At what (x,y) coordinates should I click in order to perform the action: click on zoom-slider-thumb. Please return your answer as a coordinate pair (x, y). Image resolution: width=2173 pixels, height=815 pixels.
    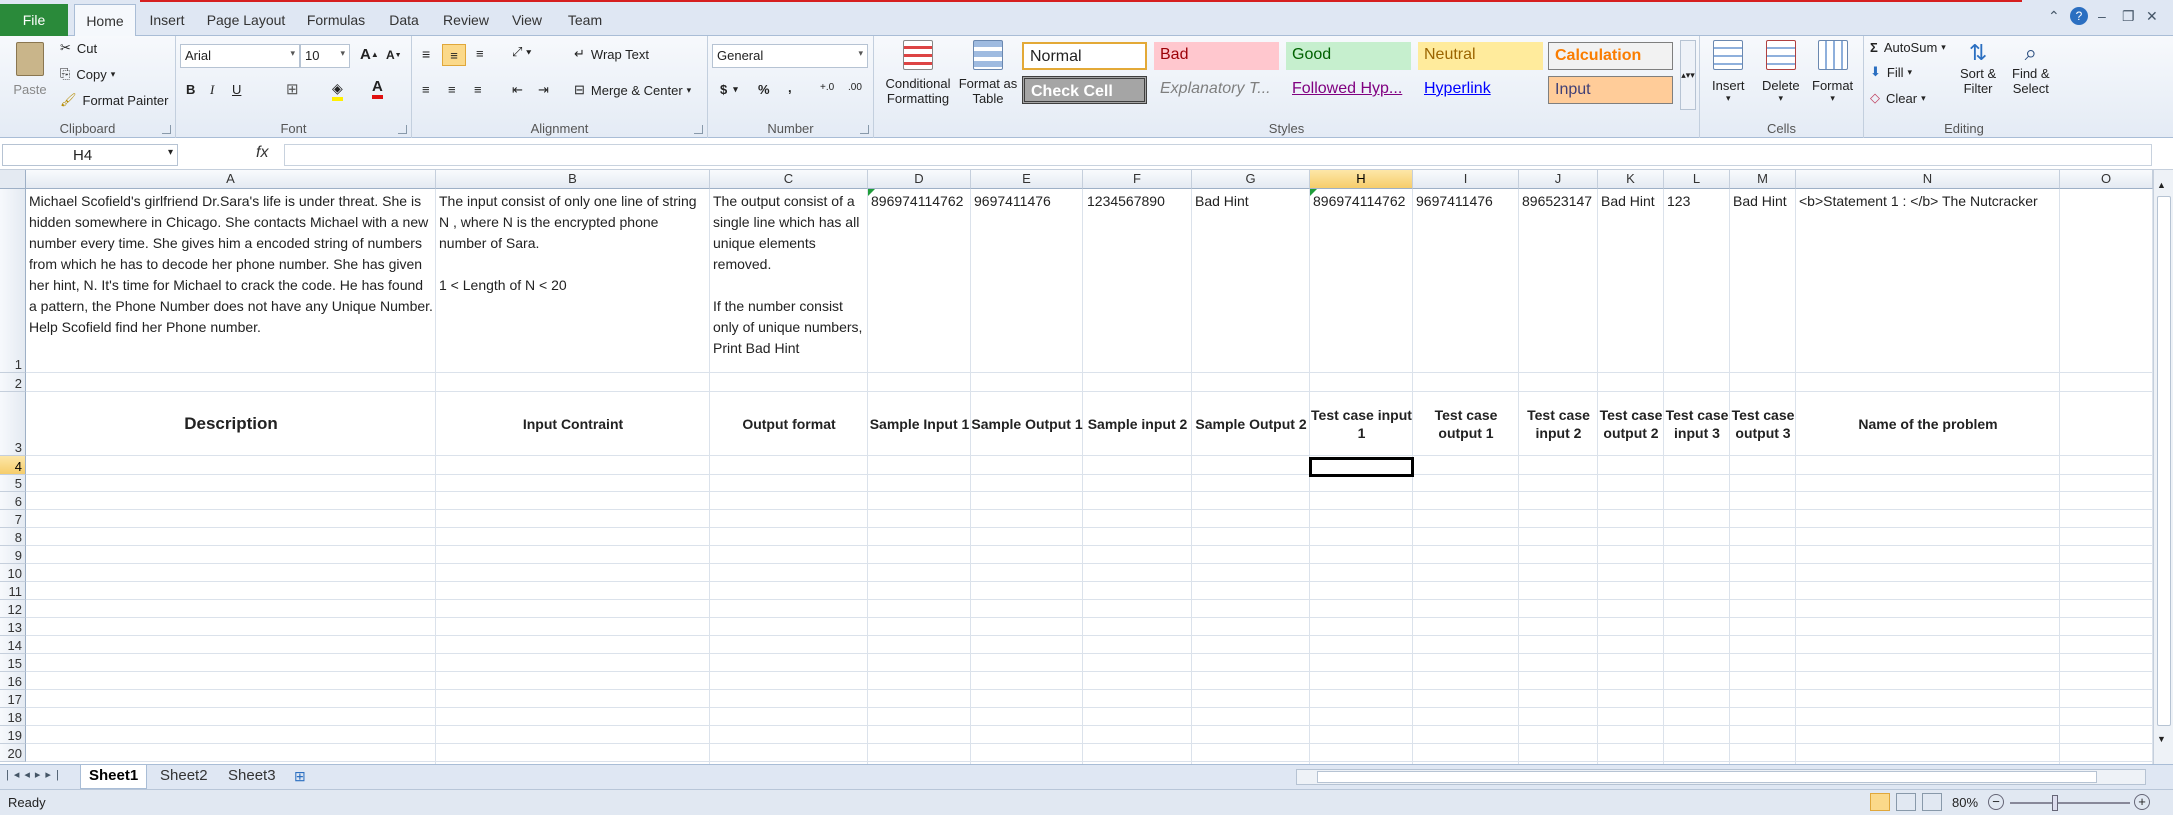
    Looking at the image, I should click on (2055, 803).